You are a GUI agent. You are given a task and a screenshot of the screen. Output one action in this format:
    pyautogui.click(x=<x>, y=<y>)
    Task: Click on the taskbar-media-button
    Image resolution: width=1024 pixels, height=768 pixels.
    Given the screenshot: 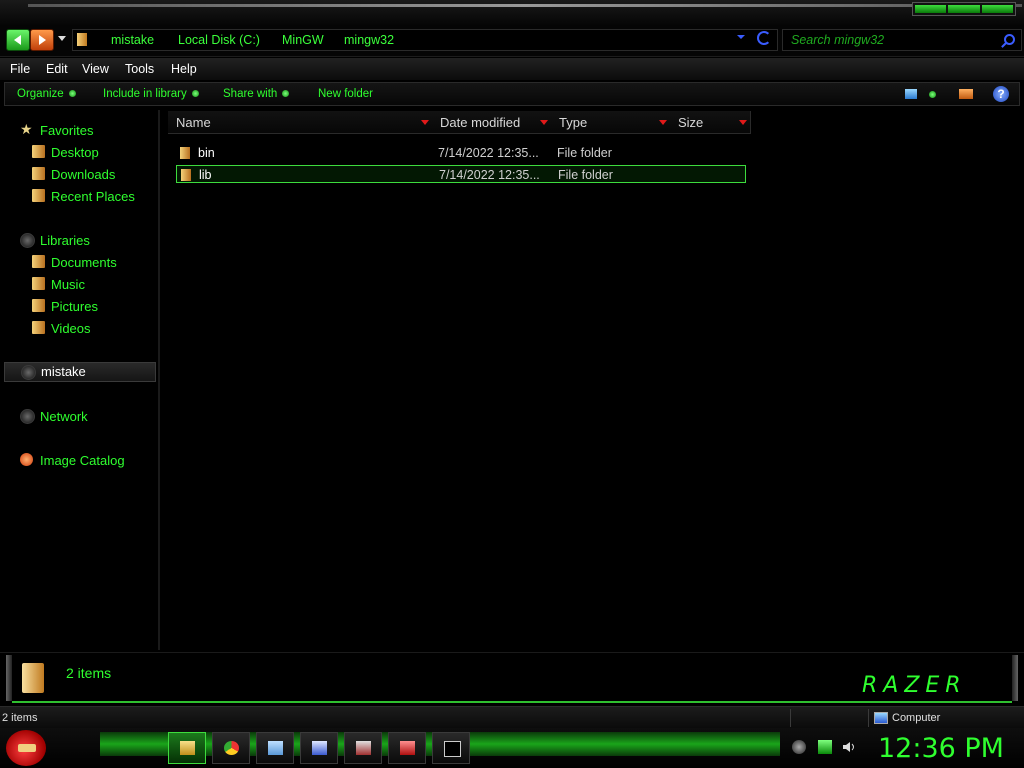 What is the action you would take?
    pyautogui.click(x=363, y=748)
    